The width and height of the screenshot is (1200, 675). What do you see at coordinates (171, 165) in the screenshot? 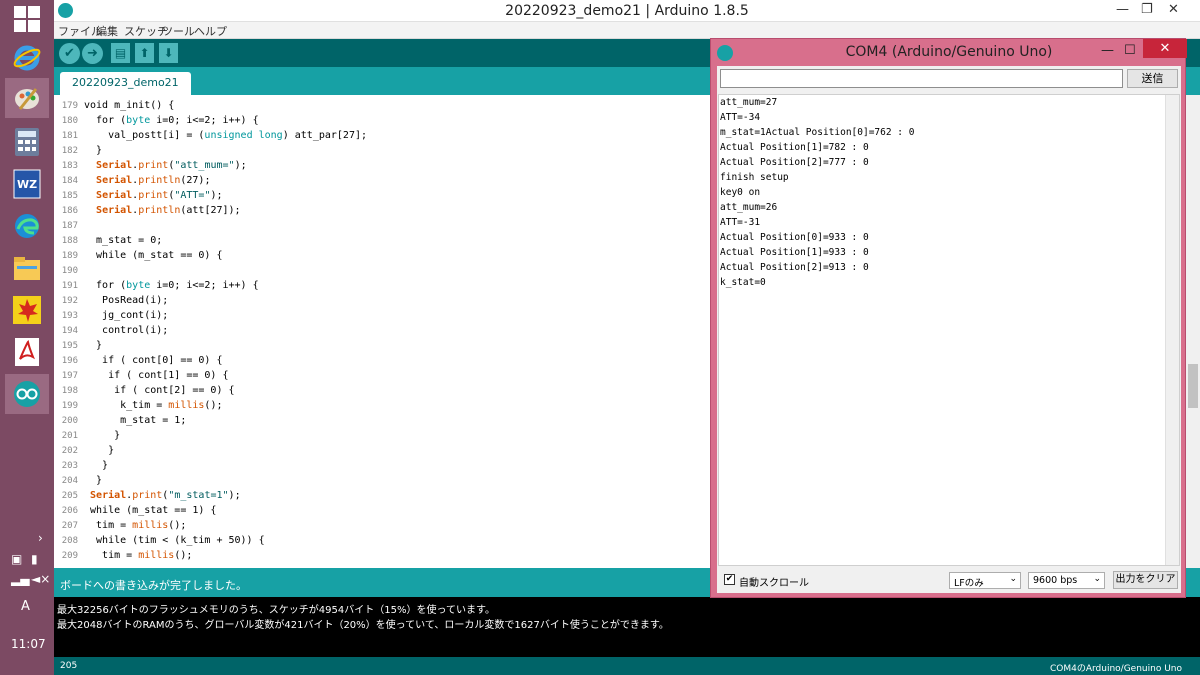
I see `code-line: Serial.print("att_mum=");` at bounding box center [171, 165].